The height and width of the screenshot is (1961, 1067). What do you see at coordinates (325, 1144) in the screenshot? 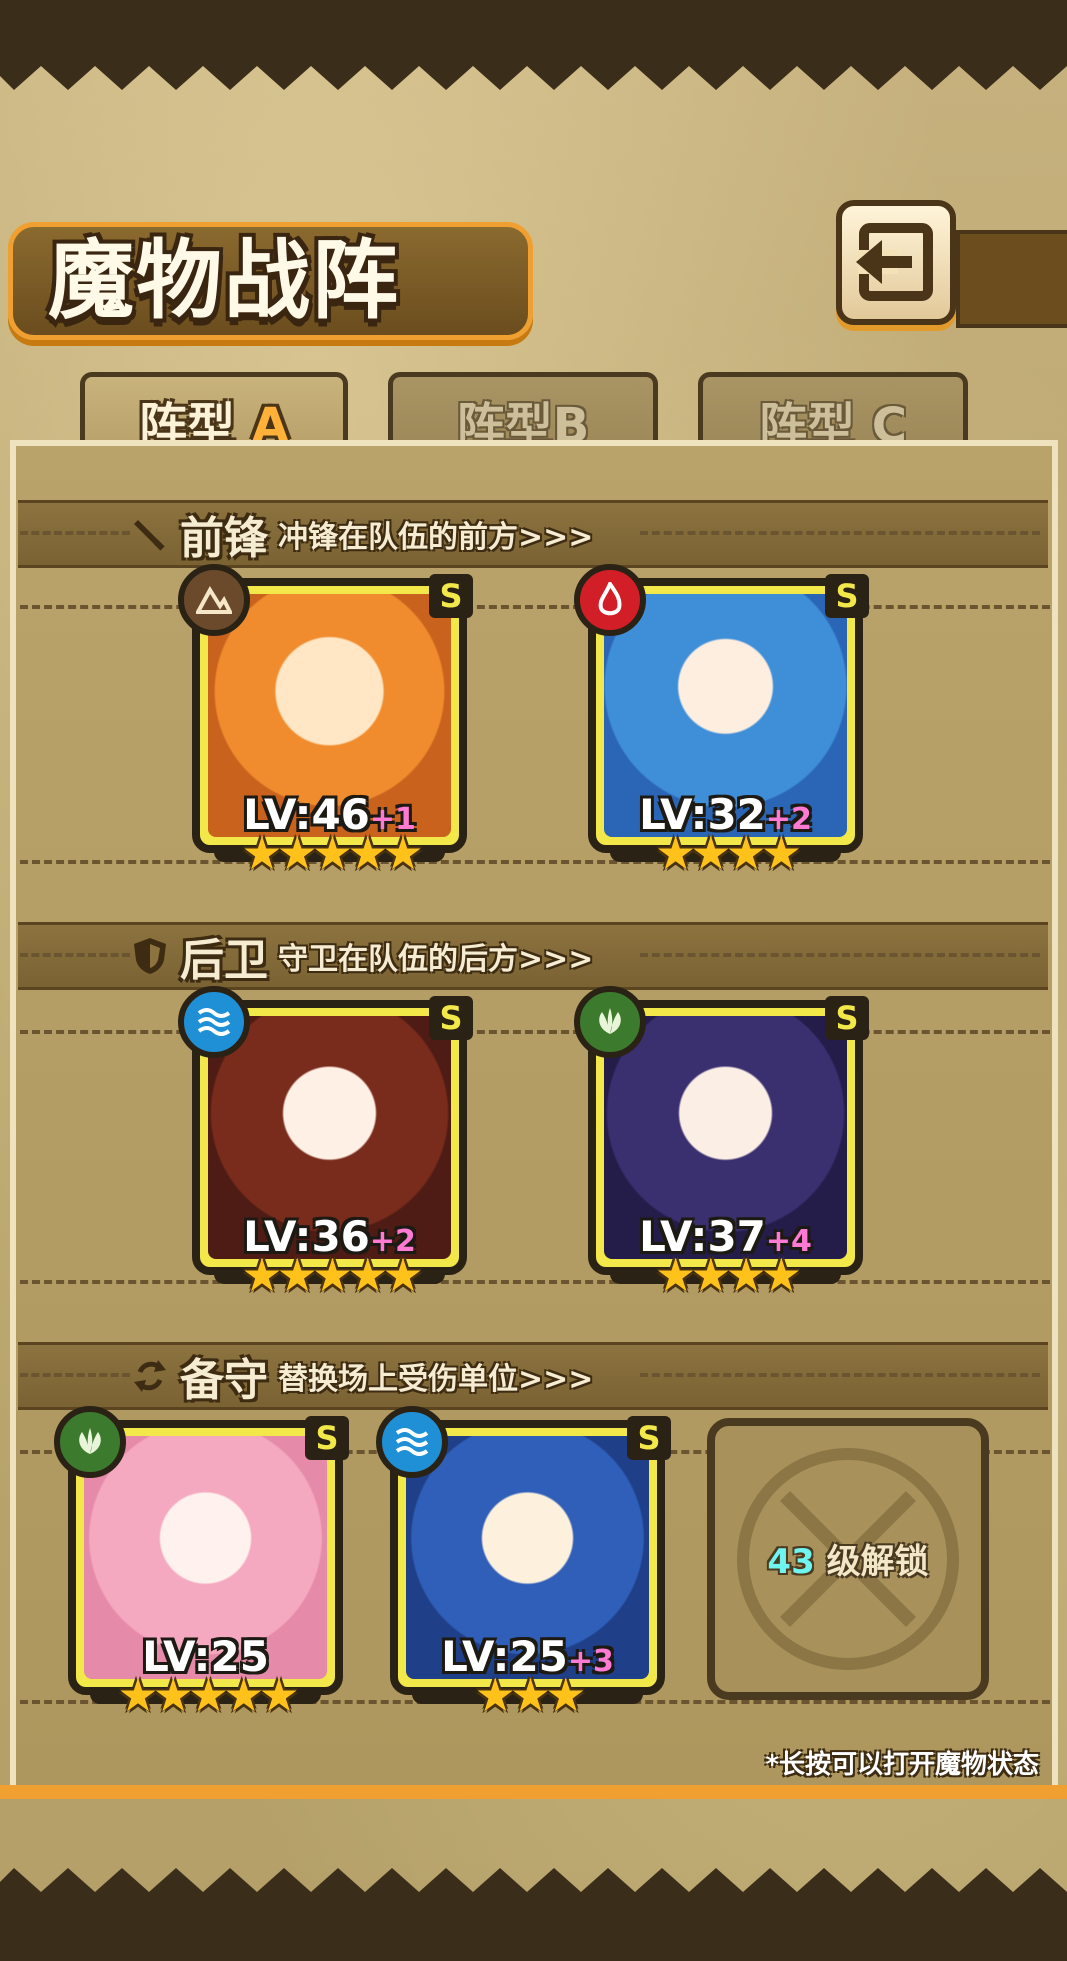
I see `monster-card-back-1: S LV:36+2 ★★★★★` at bounding box center [325, 1144].